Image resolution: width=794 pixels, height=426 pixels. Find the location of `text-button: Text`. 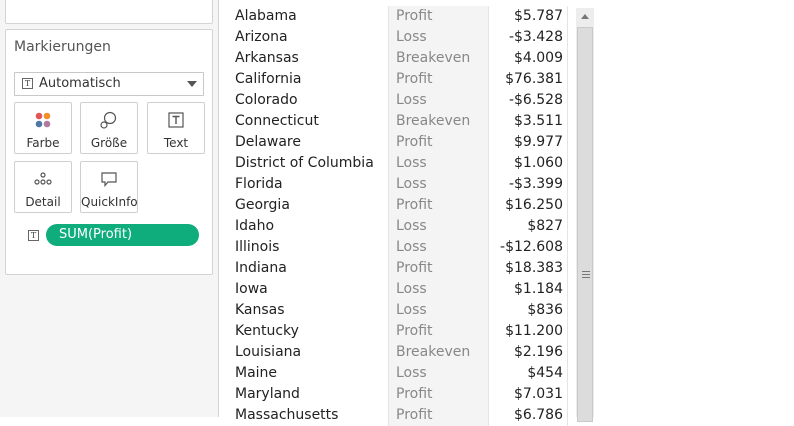

text-button: Text is located at coordinates (176, 128).